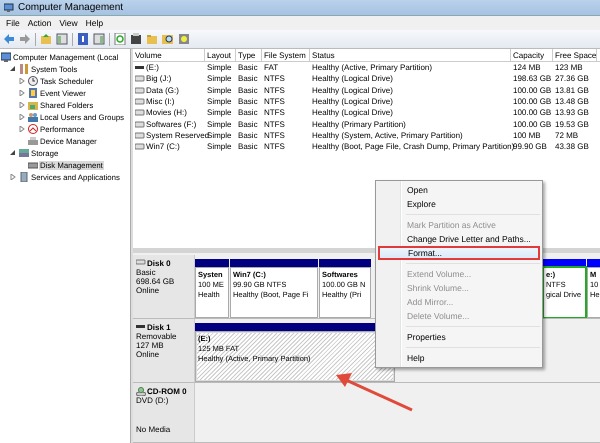  What do you see at coordinates (159, 79) in the screenshot?
I see `table-cell: Big (J:)` at bounding box center [159, 79].